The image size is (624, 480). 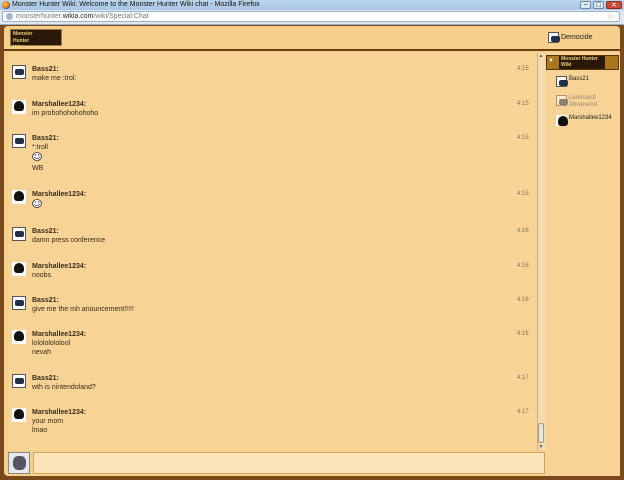 I want to click on wiki-logo: Monster Hunter Wiki, so click(x=36, y=40).